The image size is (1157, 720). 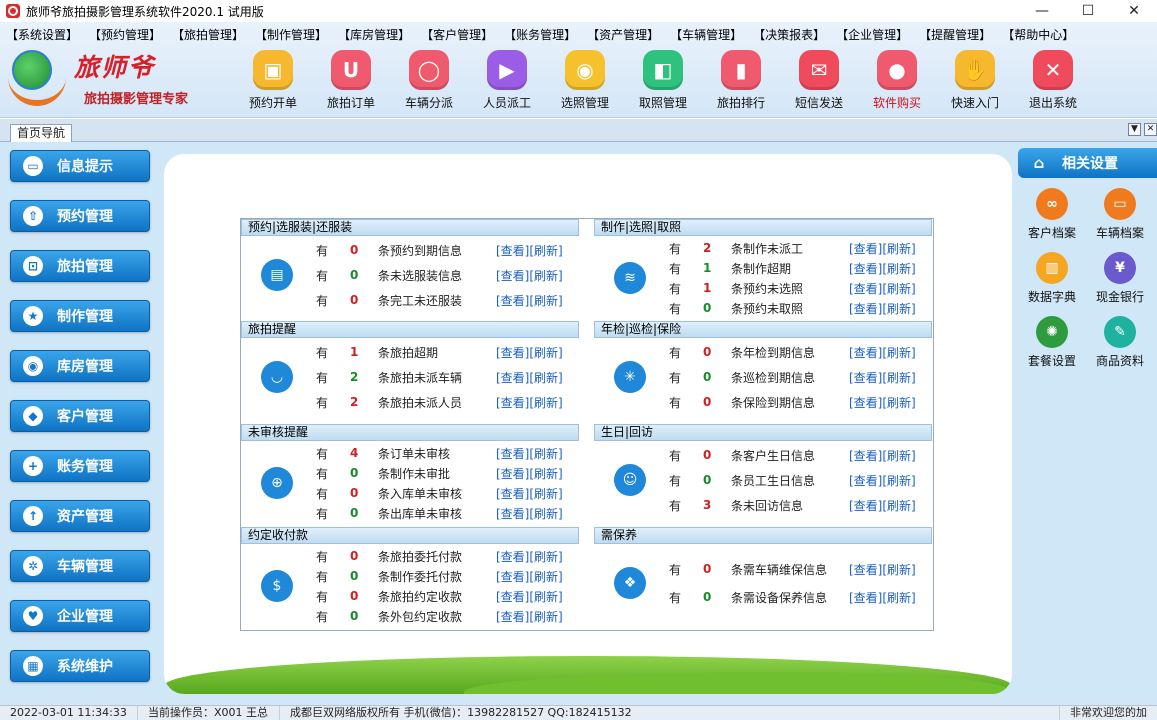 I want to click on toolbar-button: ▶ 人员派工, so click(x=507, y=80).